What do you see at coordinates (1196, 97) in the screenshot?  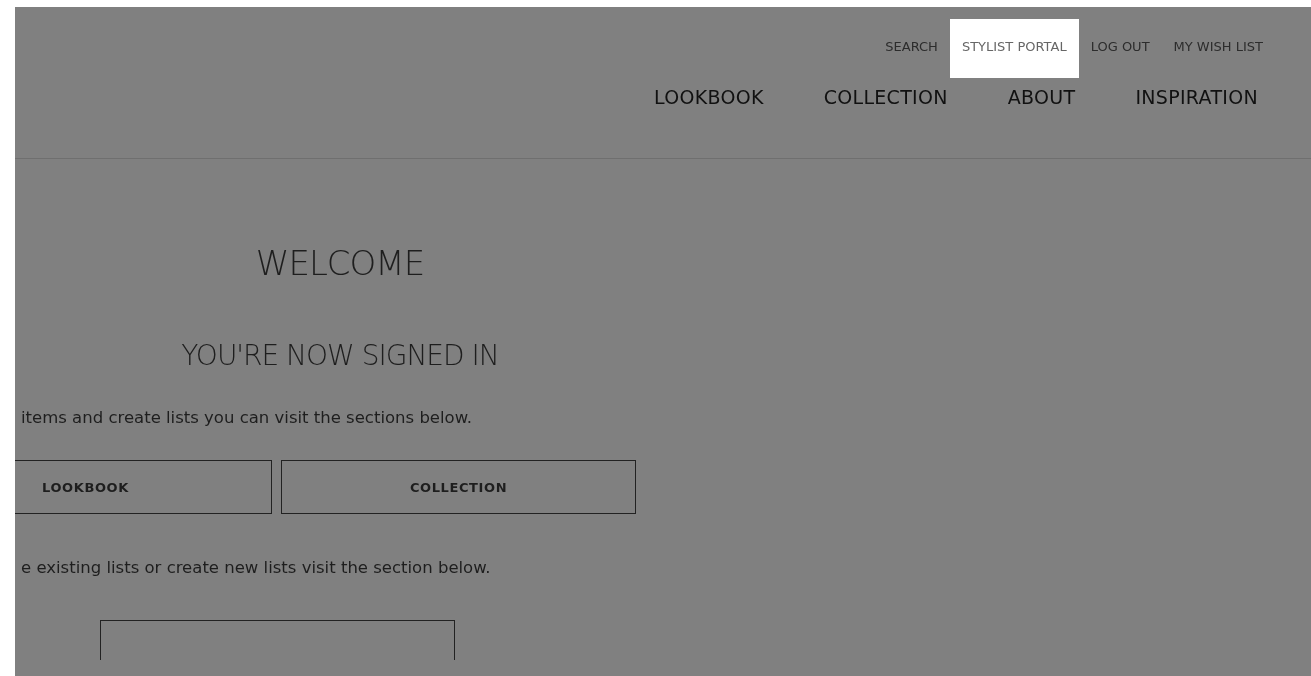 I see `nav-link: INSPIRATION` at bounding box center [1196, 97].